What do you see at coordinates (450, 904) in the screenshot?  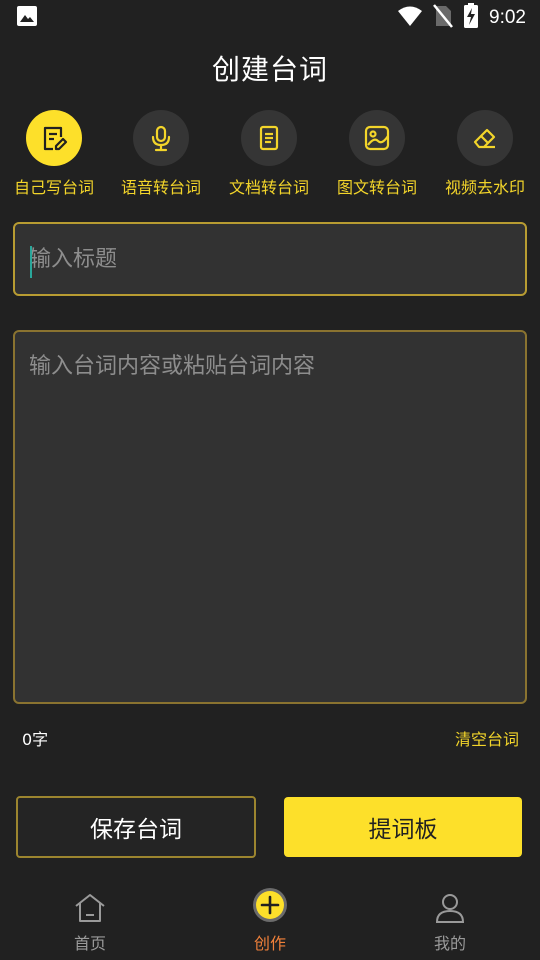 I see `user-icon` at bounding box center [450, 904].